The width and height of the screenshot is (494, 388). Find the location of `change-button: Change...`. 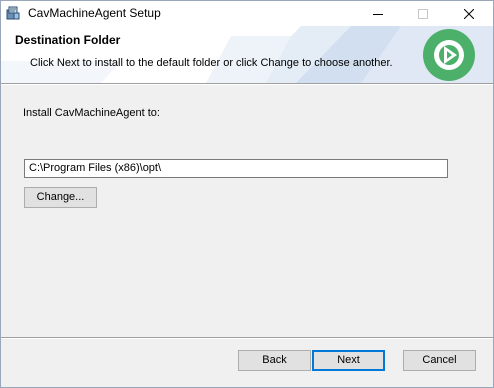

change-button: Change... is located at coordinates (60, 197).